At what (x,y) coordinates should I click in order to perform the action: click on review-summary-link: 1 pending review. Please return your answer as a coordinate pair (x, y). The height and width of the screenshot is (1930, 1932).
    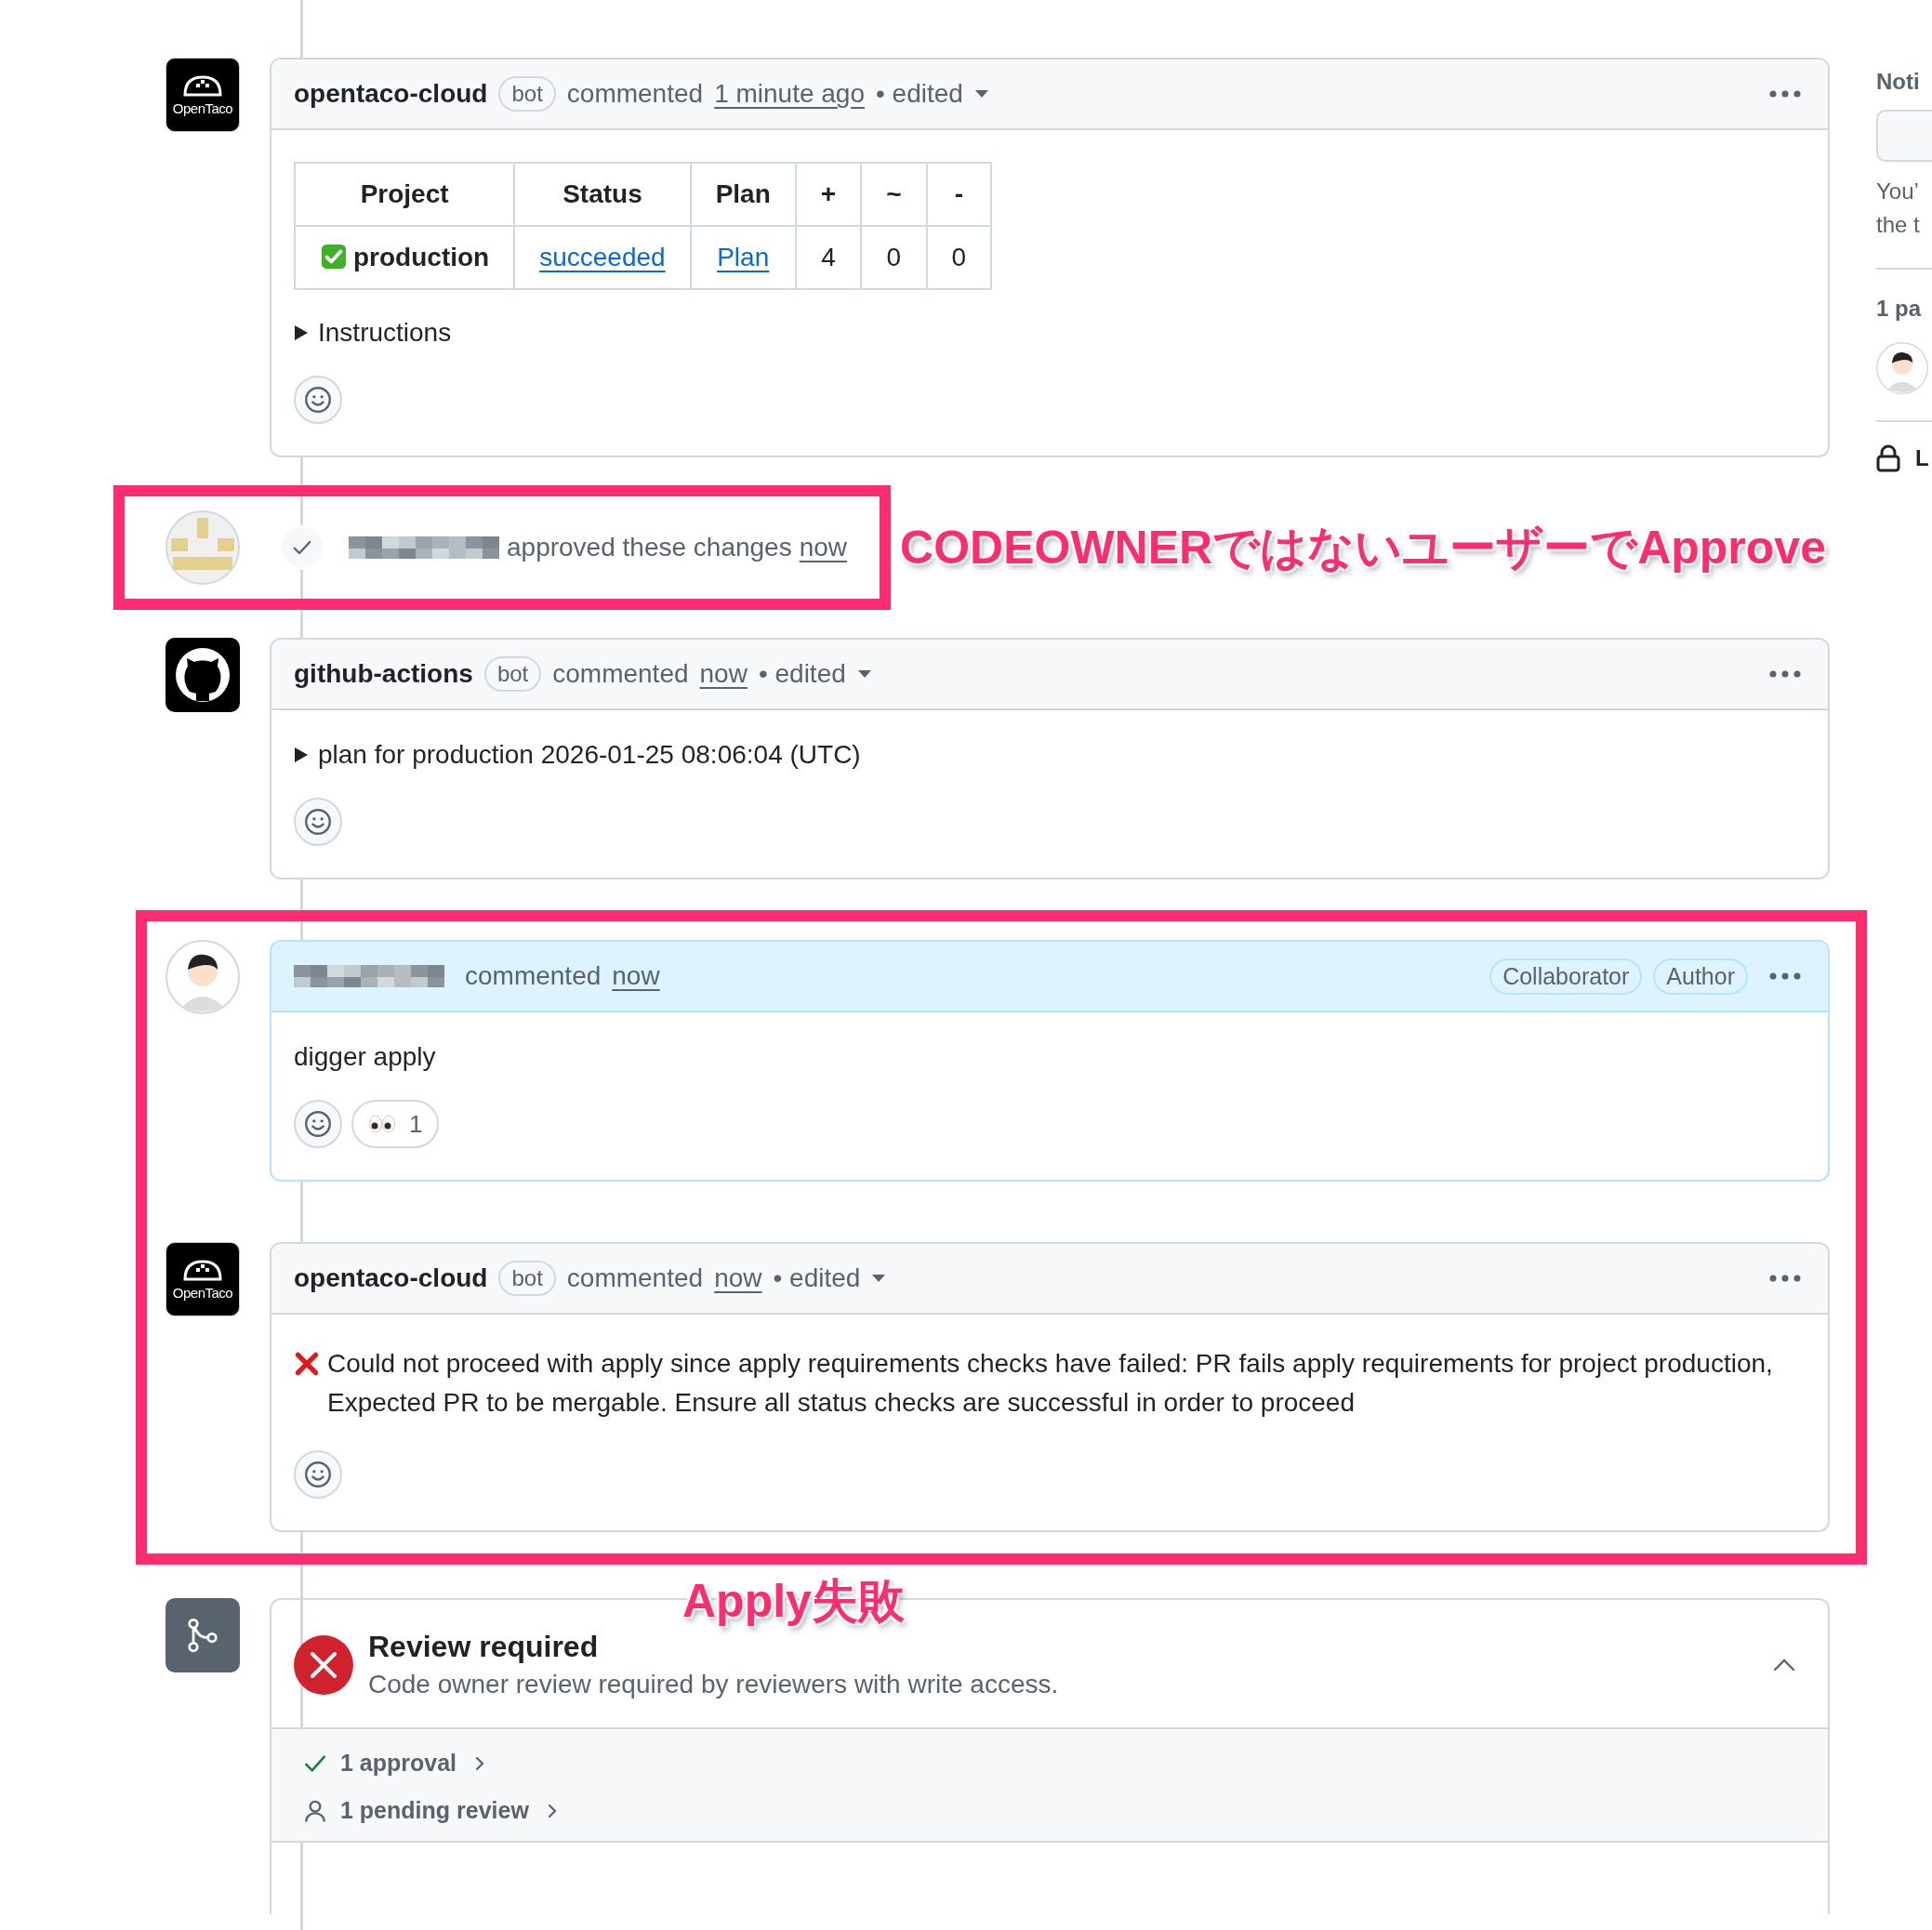
    Looking at the image, I should click on (435, 1810).